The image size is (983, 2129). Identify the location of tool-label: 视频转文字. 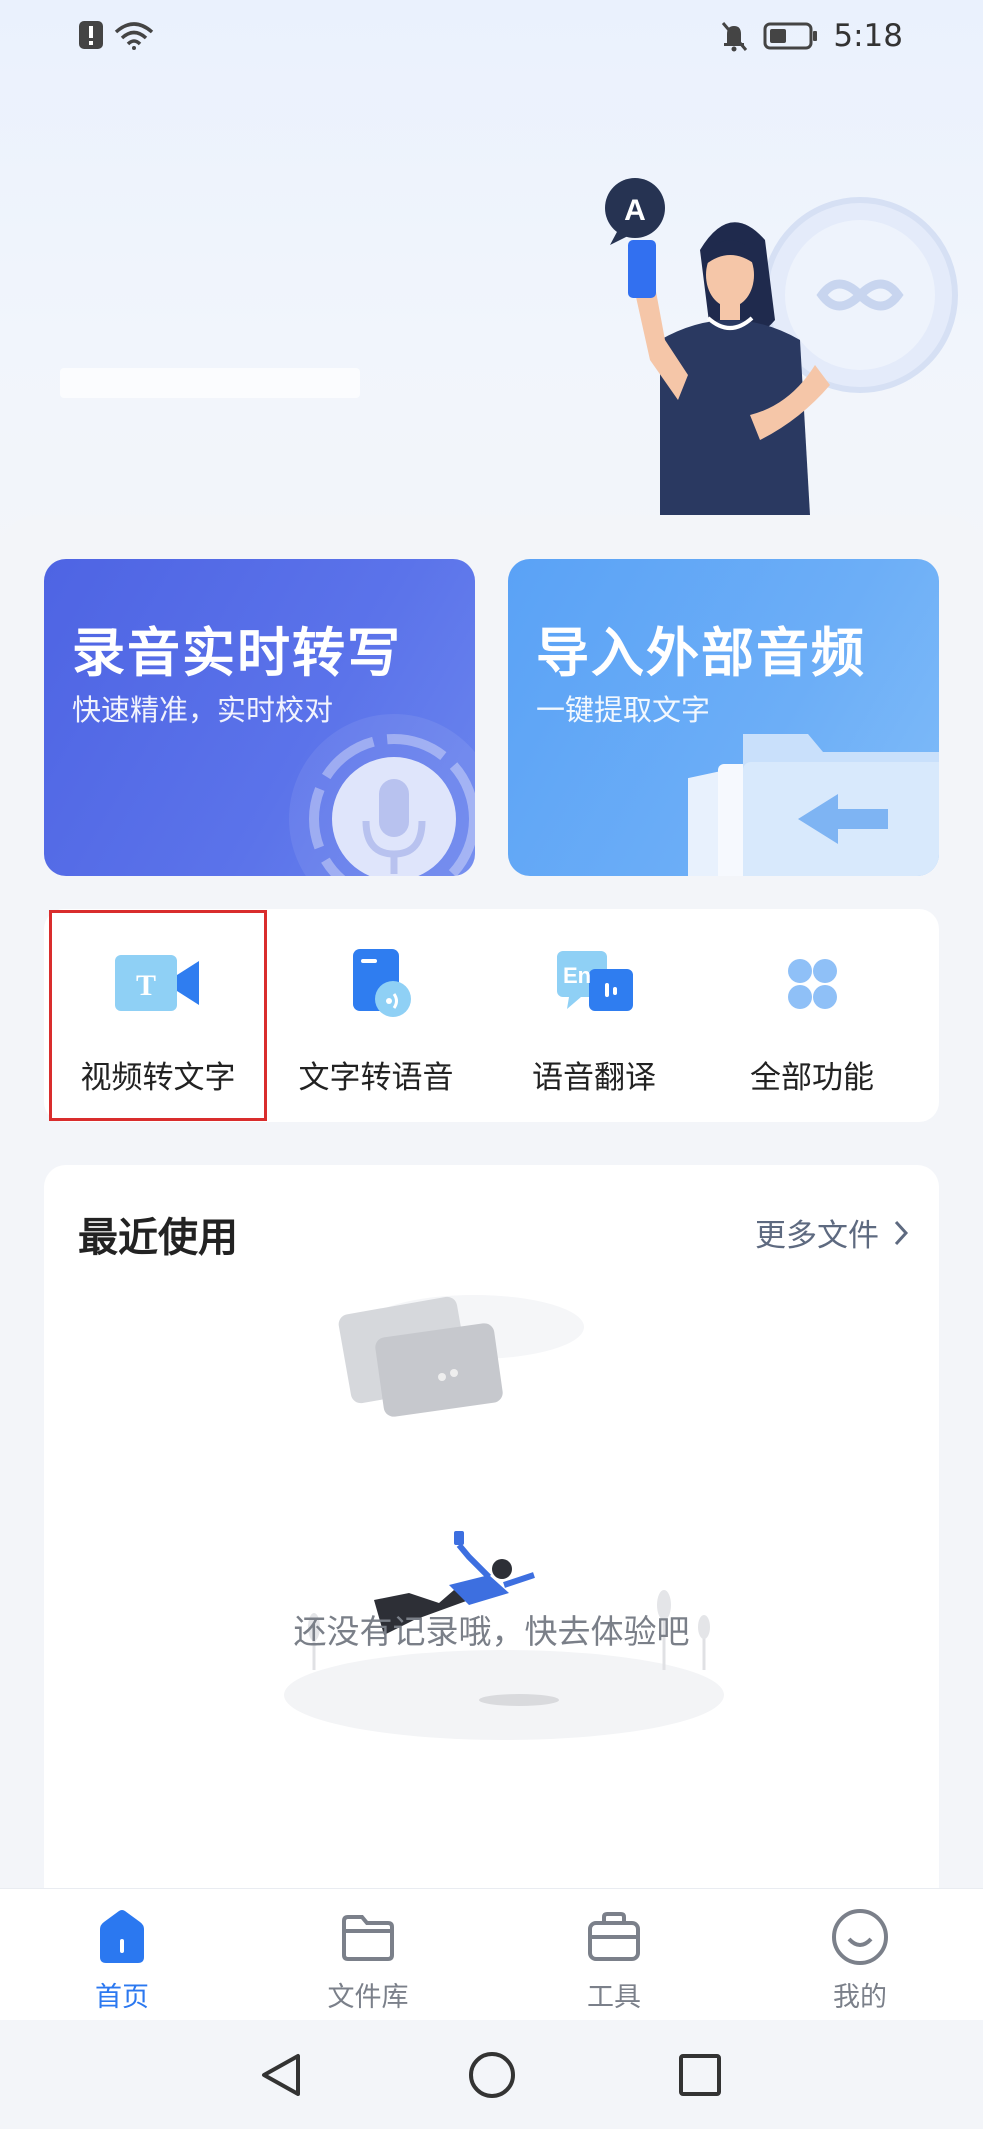
(158, 1078).